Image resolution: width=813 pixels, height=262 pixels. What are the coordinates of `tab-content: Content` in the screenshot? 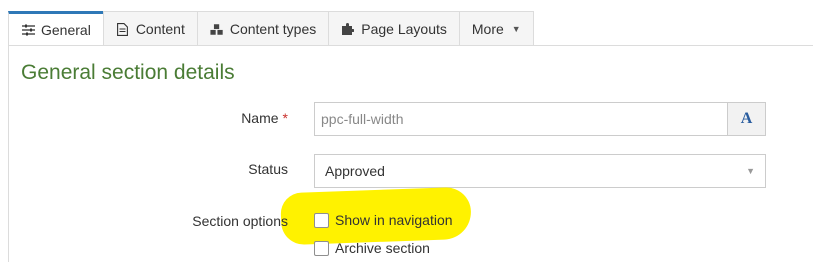 It's located at (150, 28).